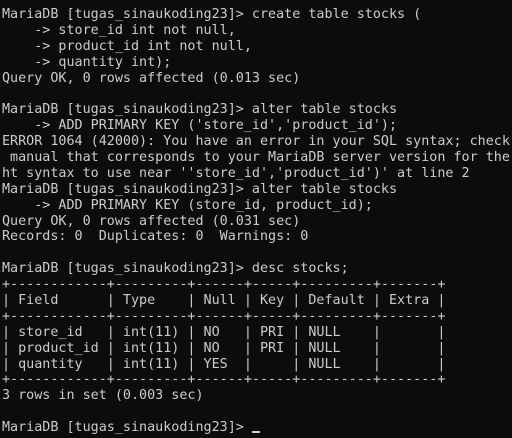  Describe the element at coordinates (256, 428) in the screenshot. I see `terminal-prompt-line: MariaDB [tugas_sinaukoding23]>` at that location.